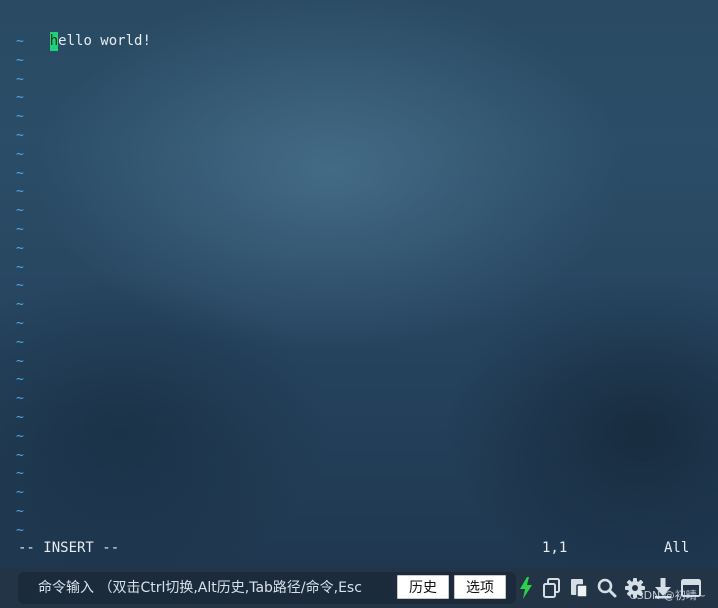  Describe the element at coordinates (667, 595) in the screenshot. I see `csdn-watermark: CSDN @初晴~` at that location.